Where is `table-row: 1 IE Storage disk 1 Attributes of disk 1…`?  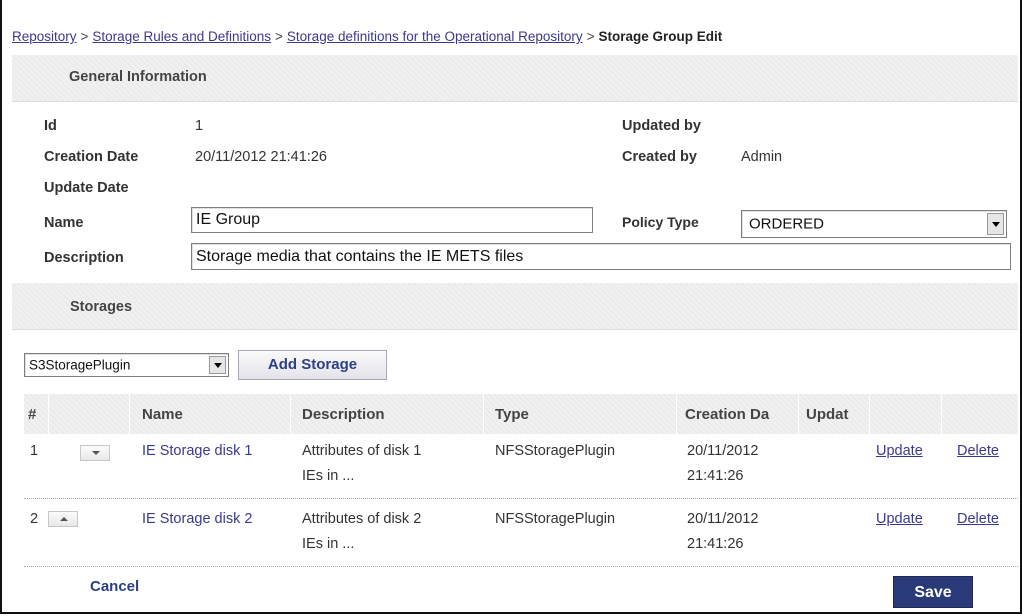 table-row: 1 IE Storage disk 1 Attributes of disk 1… is located at coordinates (521, 468).